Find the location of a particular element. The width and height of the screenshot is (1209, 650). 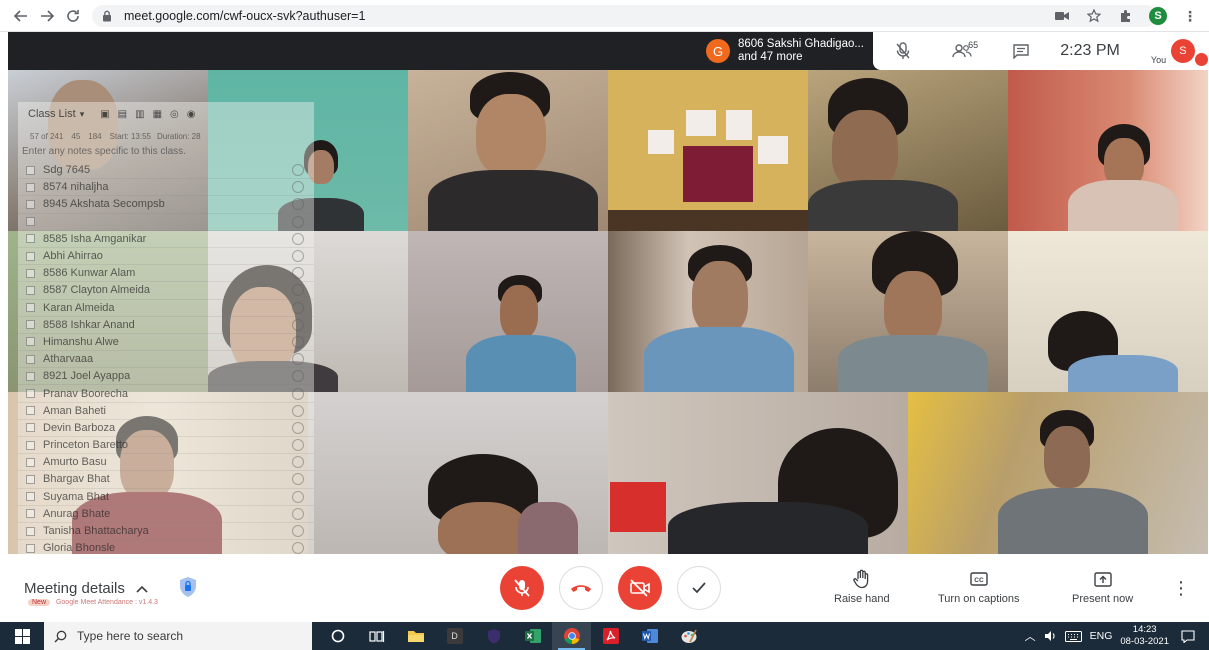

acrobat-icon is located at coordinates (610, 636).